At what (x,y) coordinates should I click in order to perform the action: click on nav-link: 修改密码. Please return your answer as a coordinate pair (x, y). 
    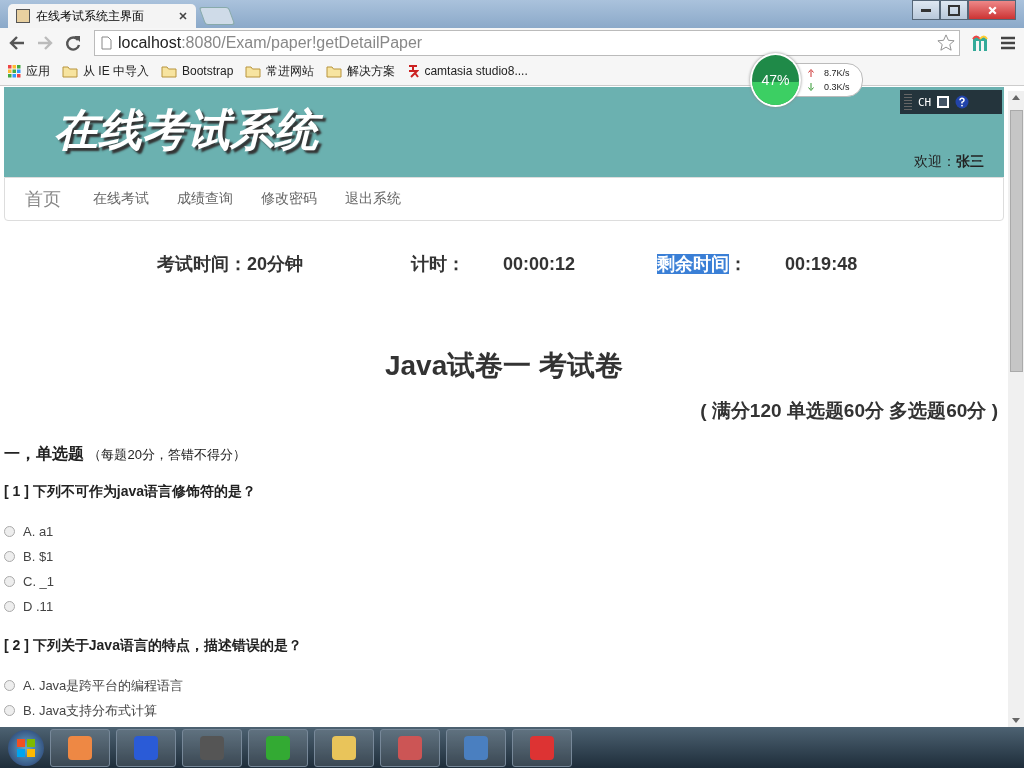
    Looking at the image, I should click on (289, 199).